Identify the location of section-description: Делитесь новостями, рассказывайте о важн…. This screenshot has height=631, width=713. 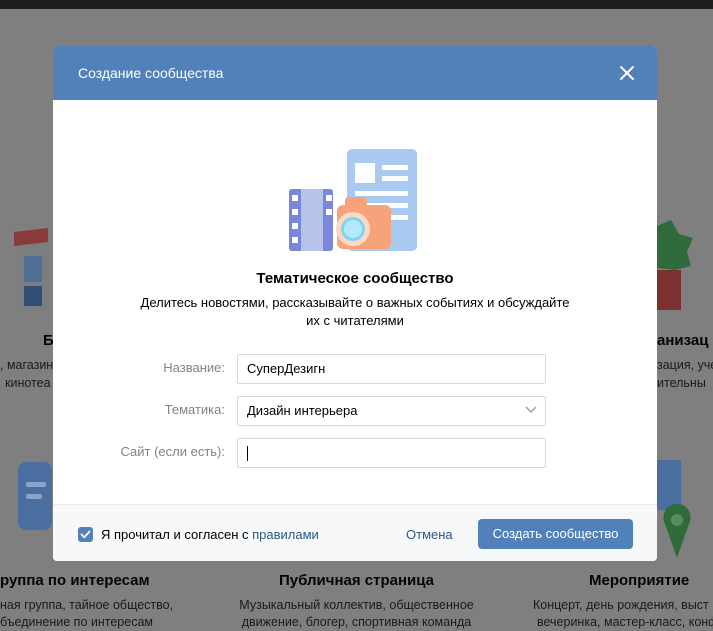
(355, 312).